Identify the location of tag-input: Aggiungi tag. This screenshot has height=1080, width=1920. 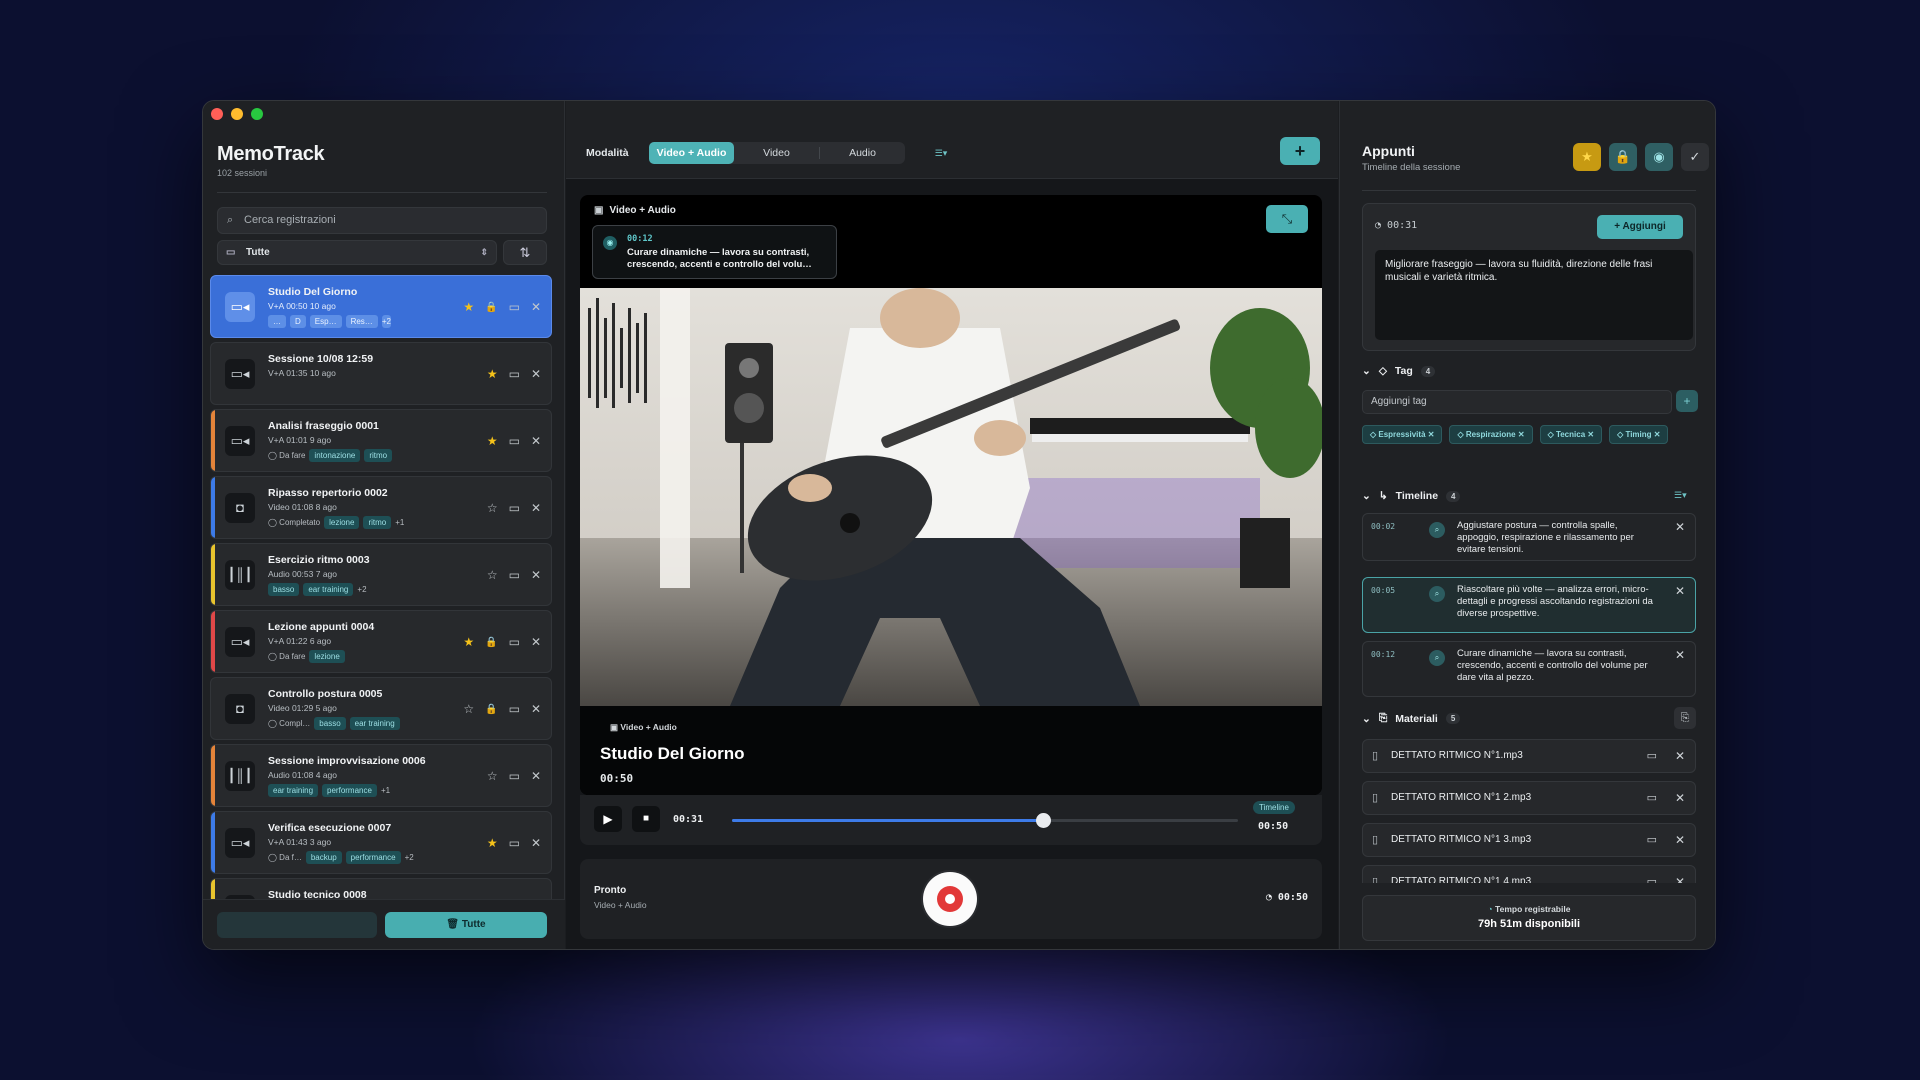
(1517, 402).